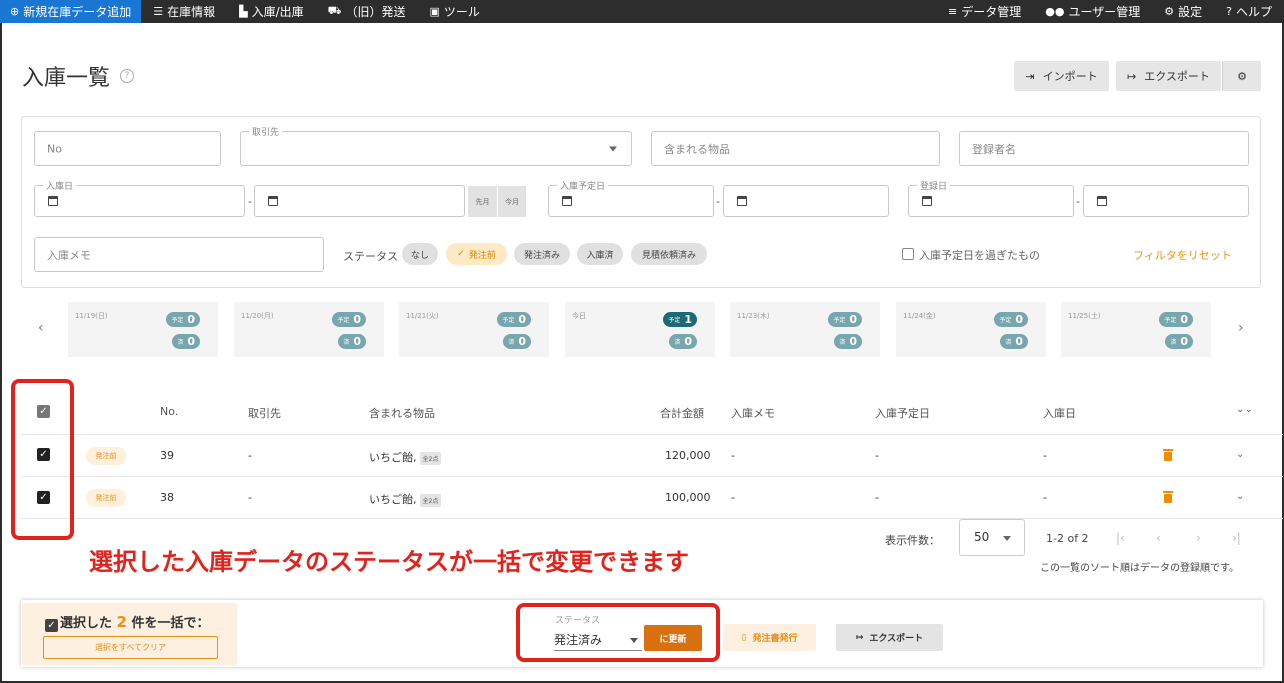 The height and width of the screenshot is (683, 1284). Describe the element at coordinates (1244, 409) in the screenshot. I see `expand-all-icon: ⌄⌄` at that location.